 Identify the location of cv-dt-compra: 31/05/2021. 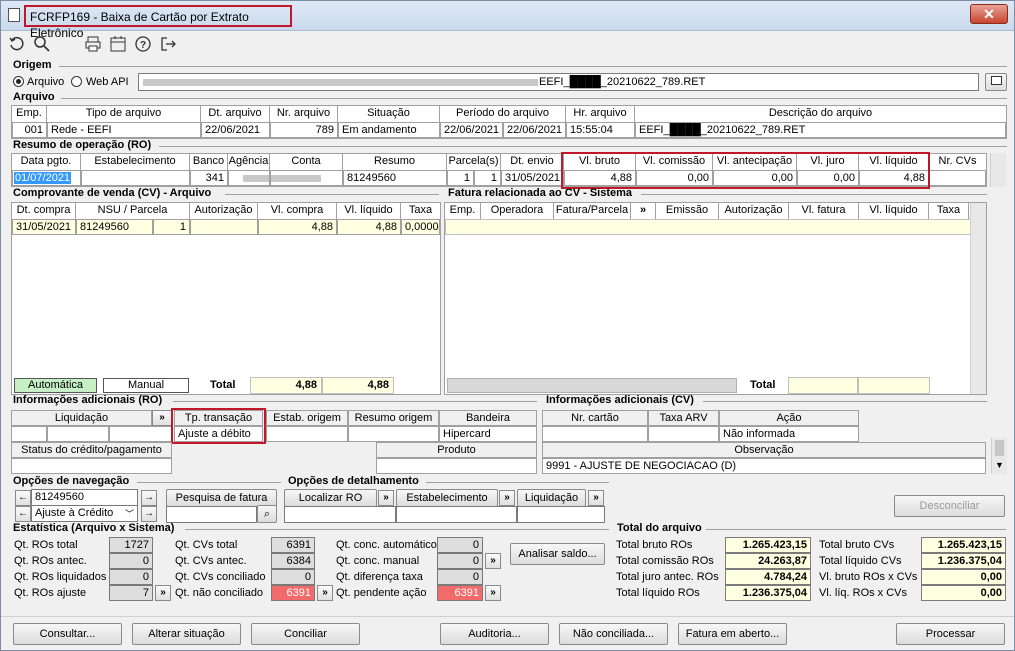
(44, 227).